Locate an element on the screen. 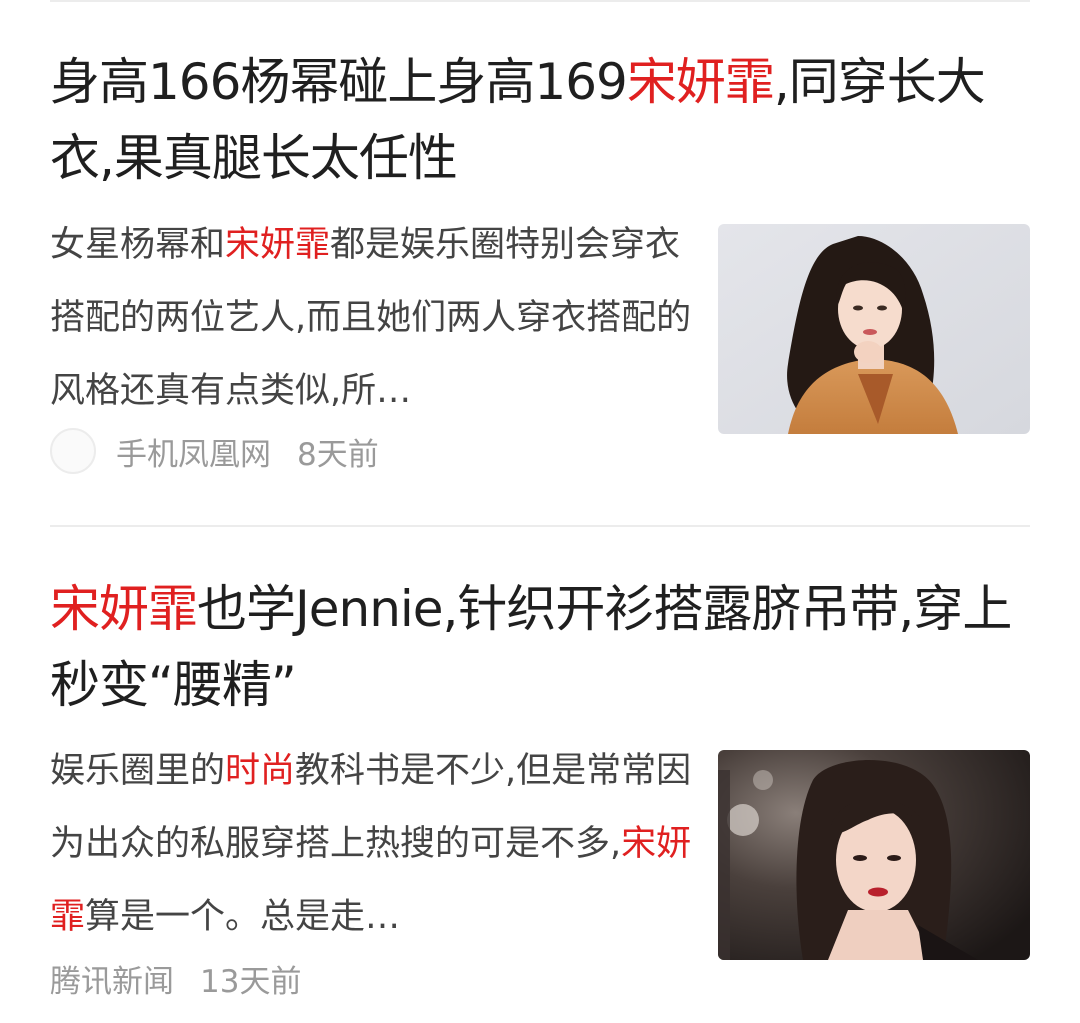 The image size is (1080, 1023). thumbnail-photo-woman-dark-background is located at coordinates (874, 855).